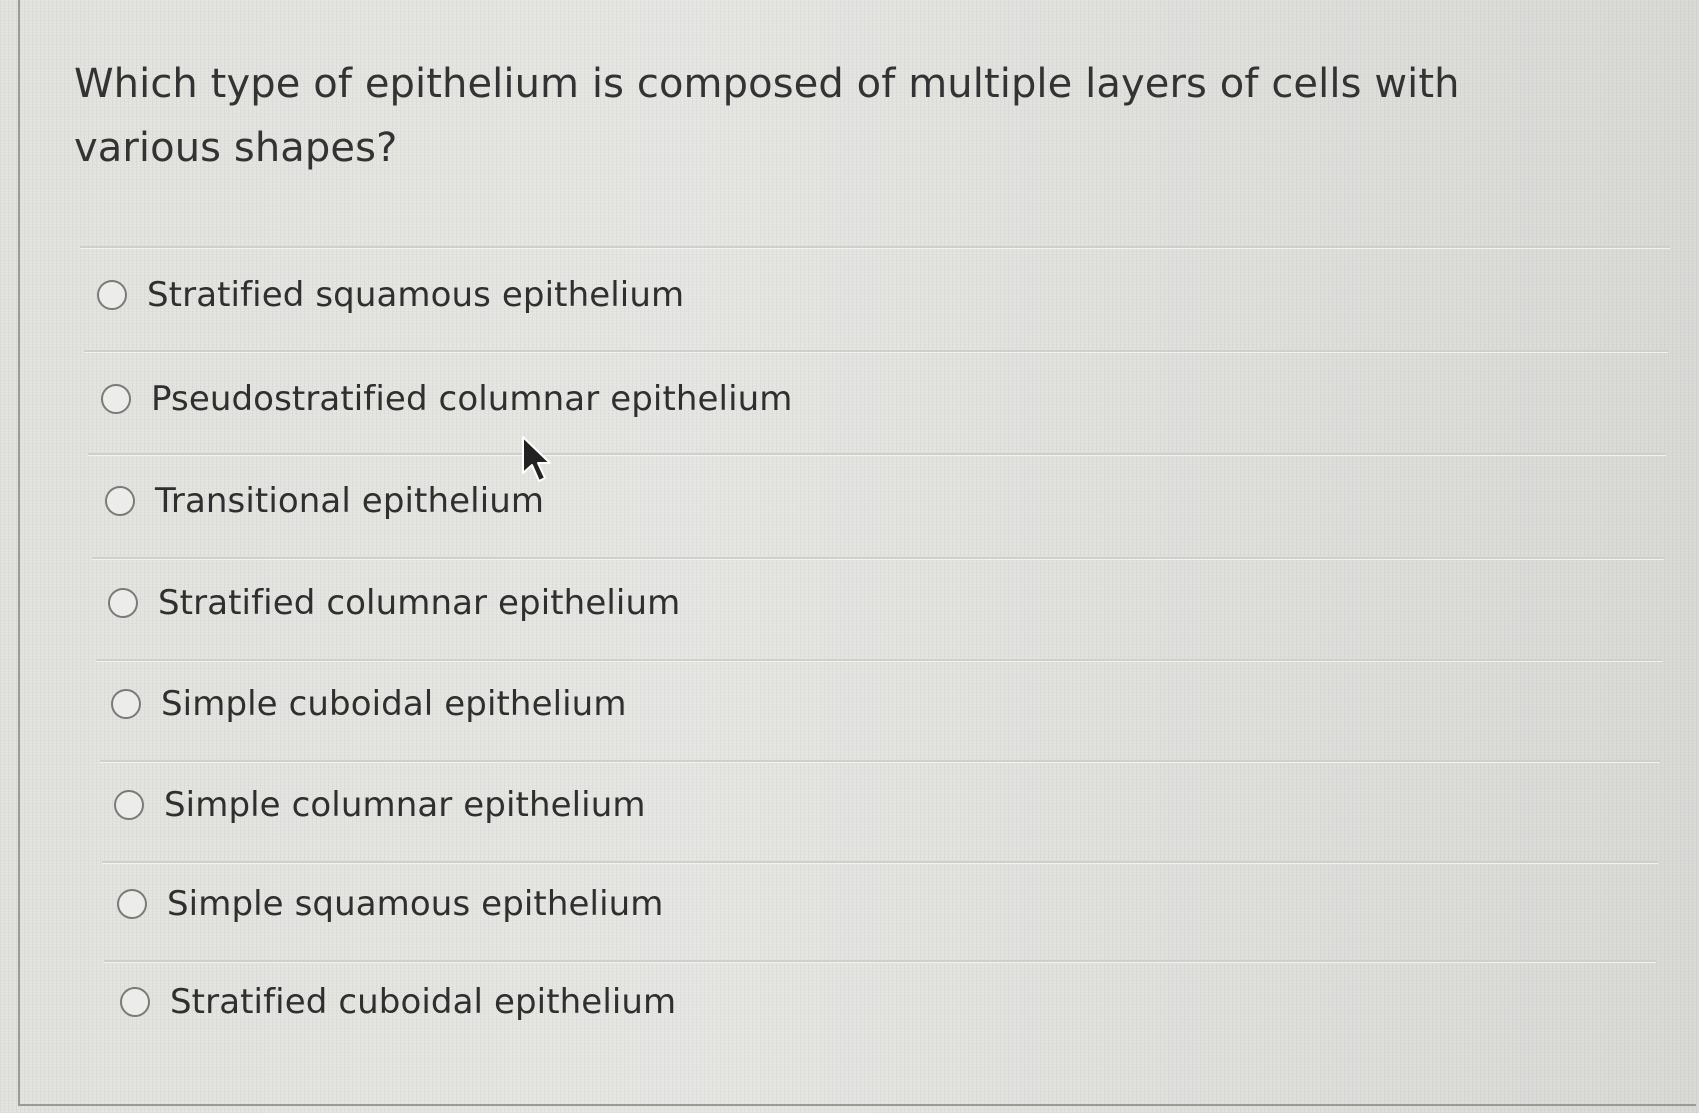  I want to click on mouse-pointer-icon, so click(536, 459).